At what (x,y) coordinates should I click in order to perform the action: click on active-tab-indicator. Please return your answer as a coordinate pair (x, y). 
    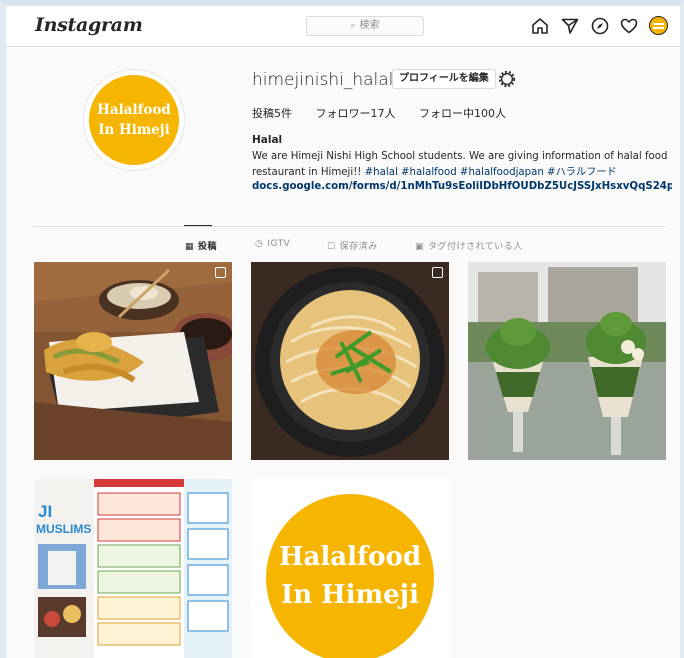
    Looking at the image, I should click on (198, 225).